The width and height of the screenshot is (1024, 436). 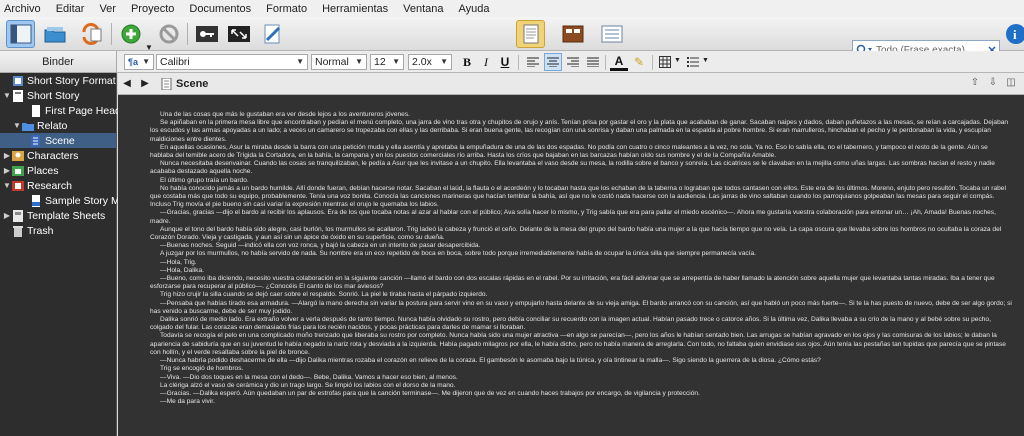 I want to click on binder-item-research: ▼ Research, so click(x=36, y=185).